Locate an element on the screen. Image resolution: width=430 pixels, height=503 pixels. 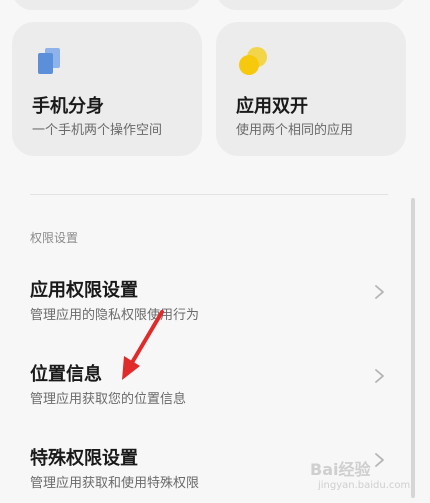
item-title: 应用权限设置 is located at coordinates (84, 290).